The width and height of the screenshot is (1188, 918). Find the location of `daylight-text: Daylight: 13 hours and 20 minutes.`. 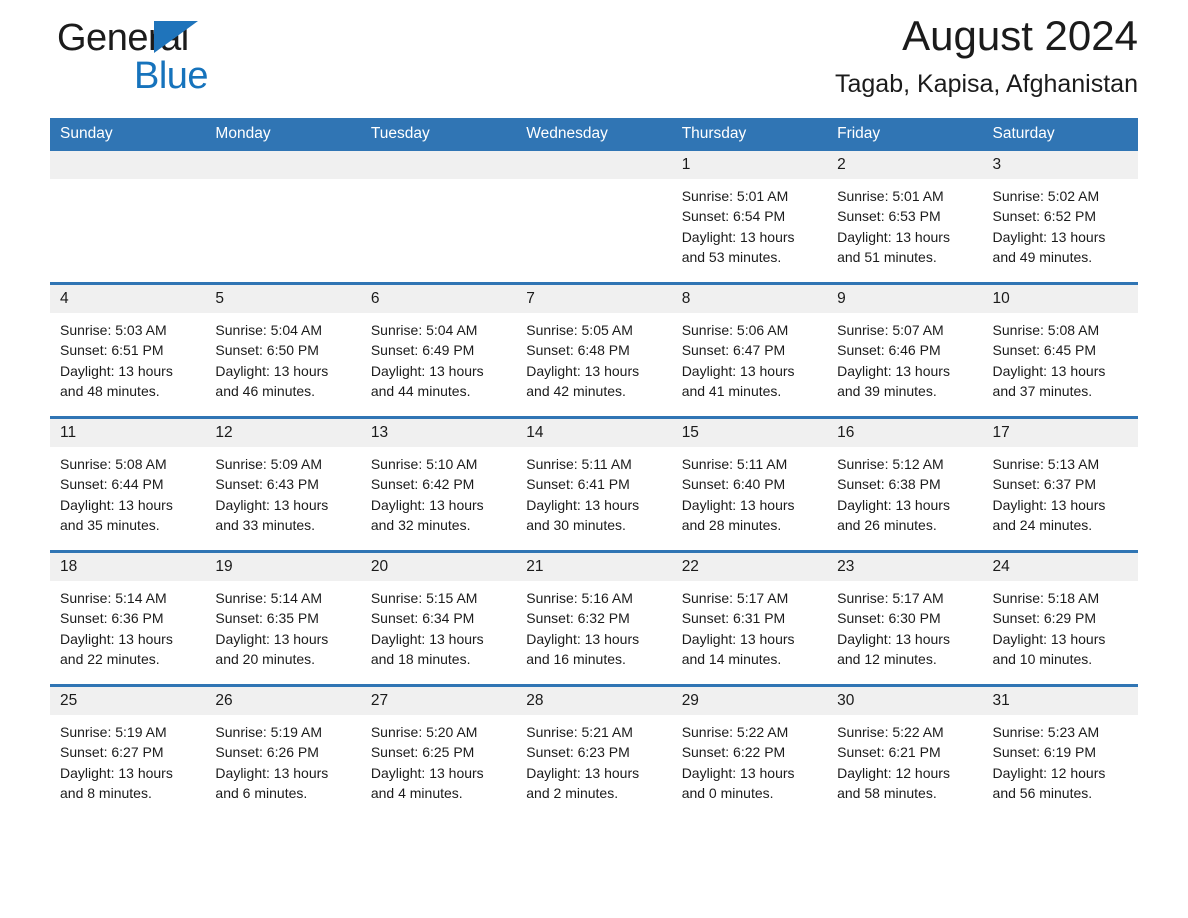

daylight-text: Daylight: 13 hours and 20 minutes. is located at coordinates (272, 648).